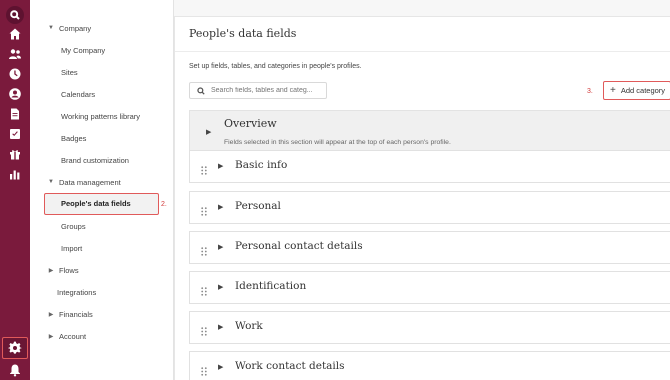 This screenshot has width=670, height=380. What do you see at coordinates (266, 90) in the screenshot?
I see `search-input` at bounding box center [266, 90].